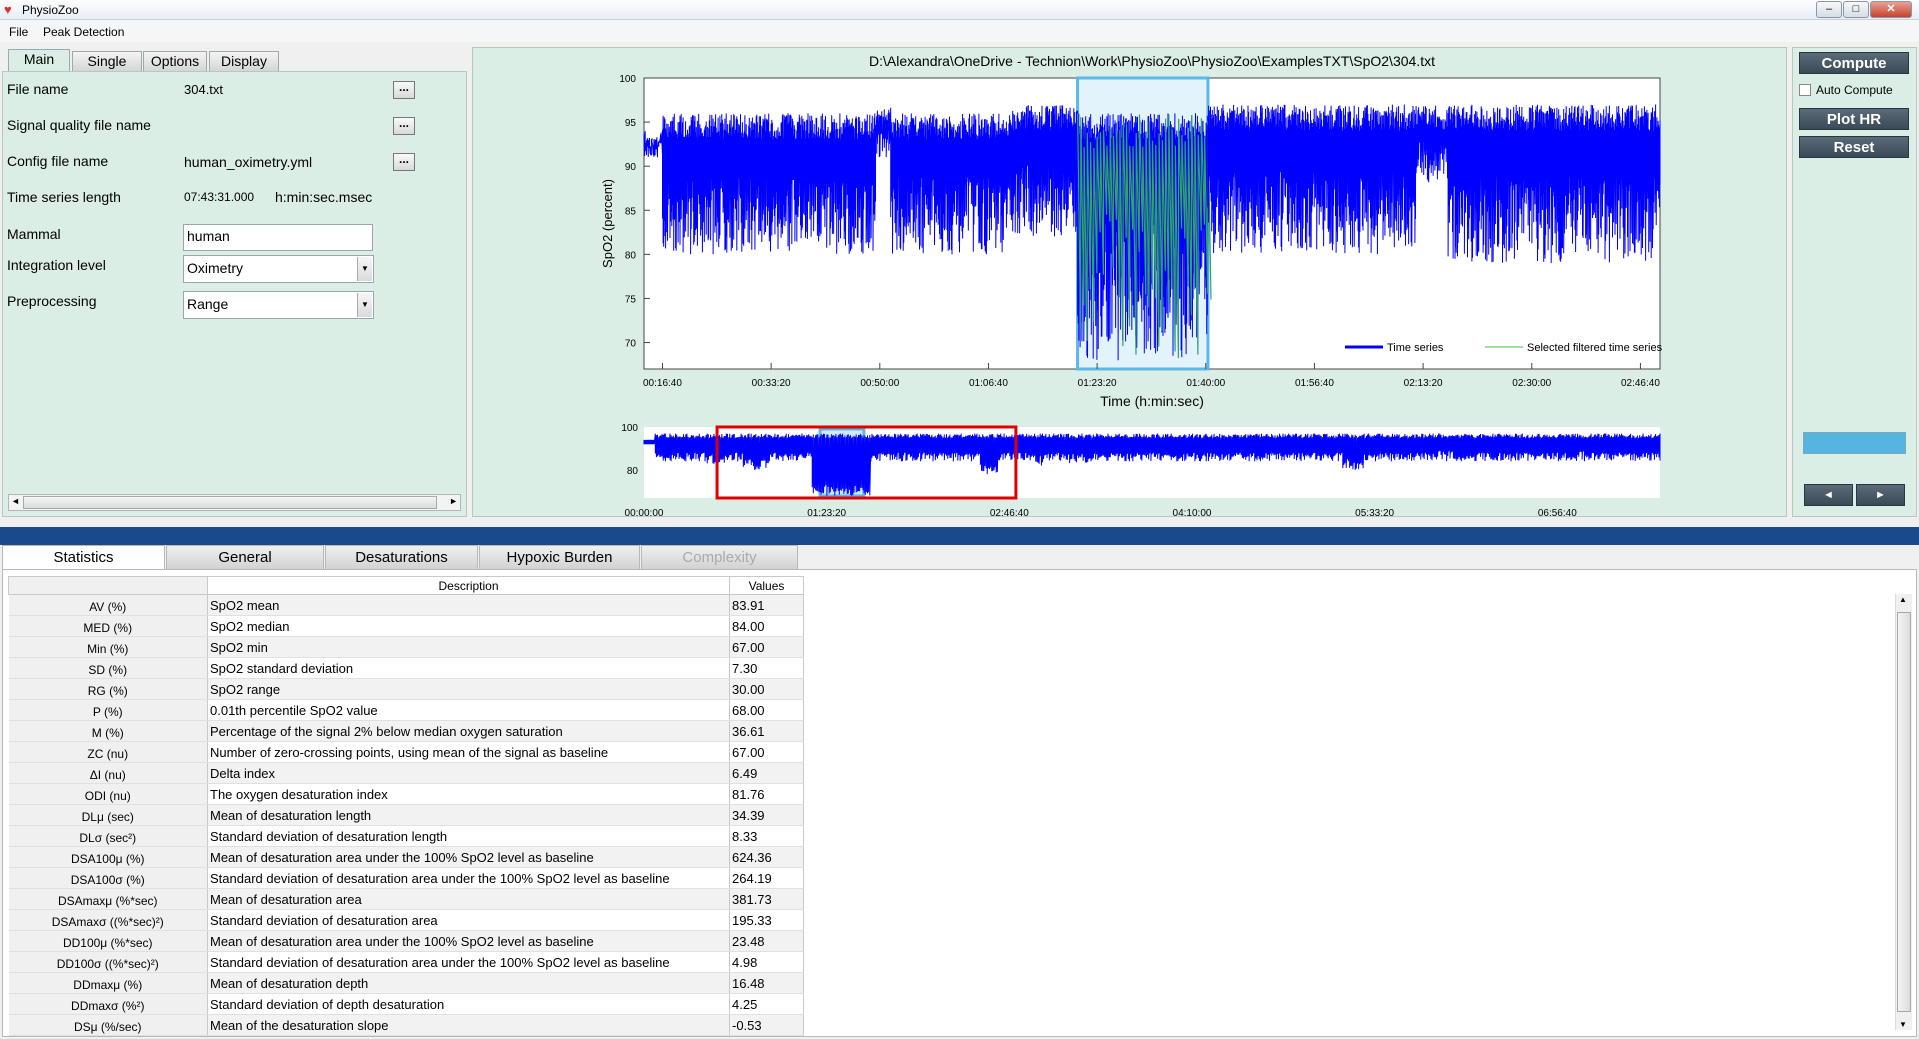 This screenshot has height=1039, width=1919. I want to click on value-cell: 16.48, so click(766, 983).